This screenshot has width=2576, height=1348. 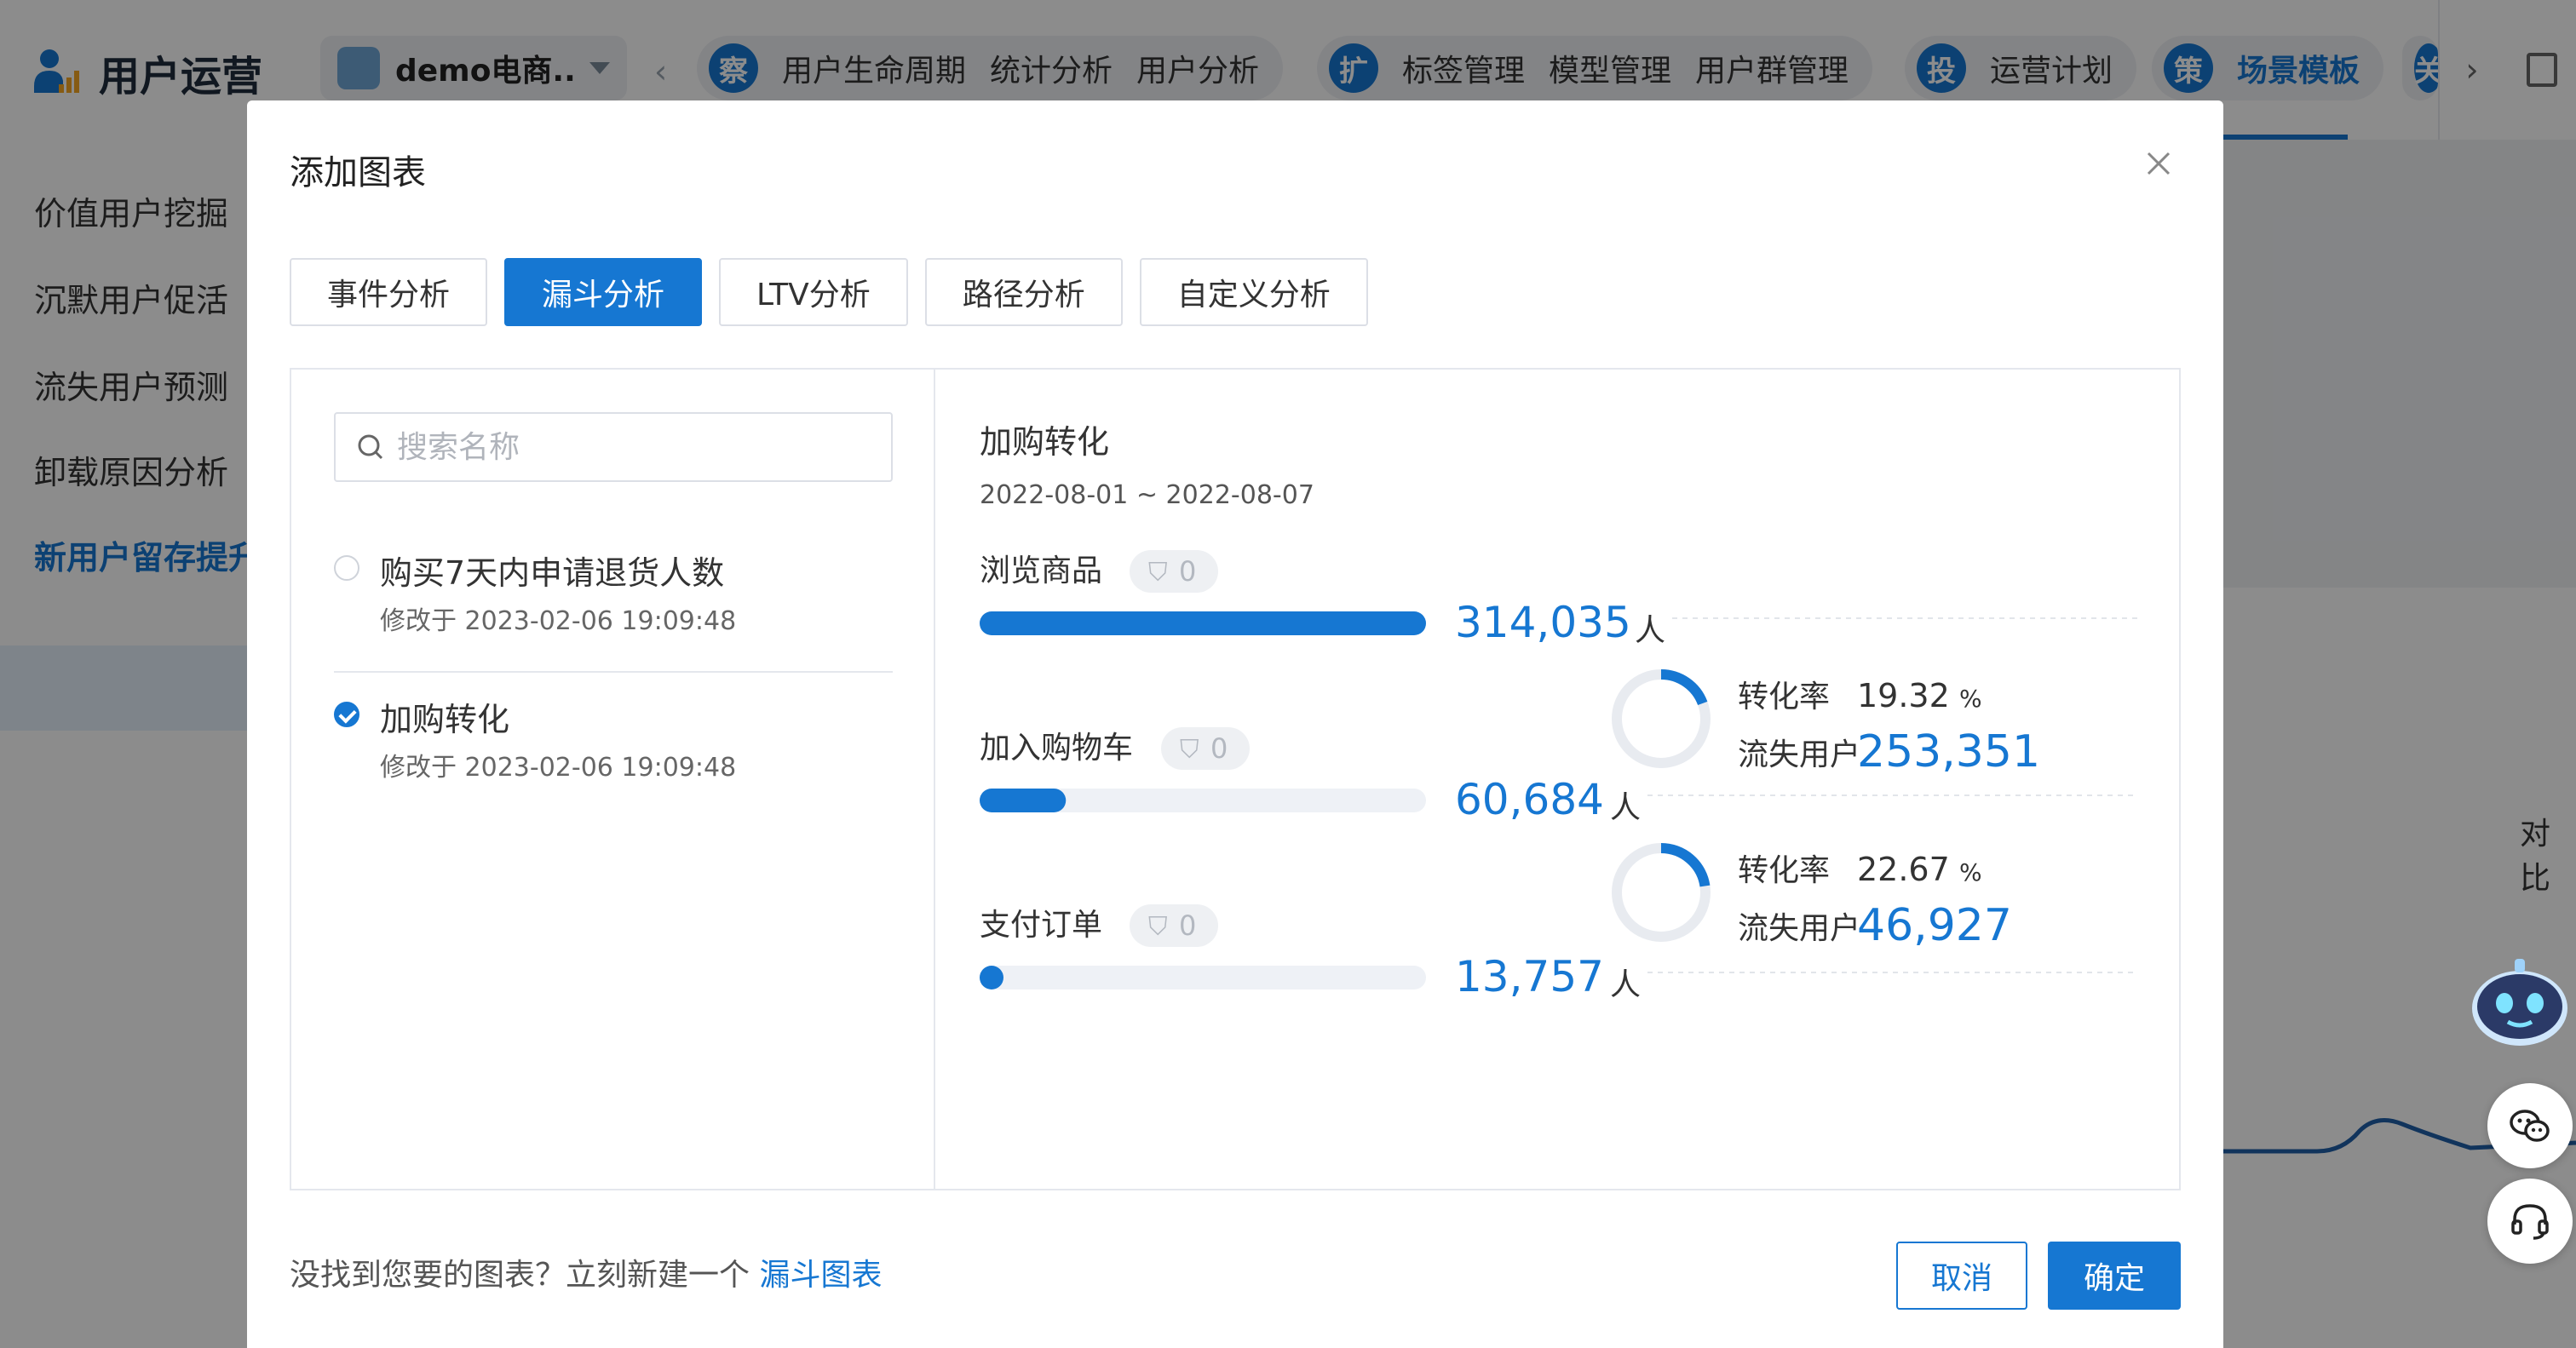 What do you see at coordinates (1530, 800) in the screenshot?
I see `funnel-value: 60,684` at bounding box center [1530, 800].